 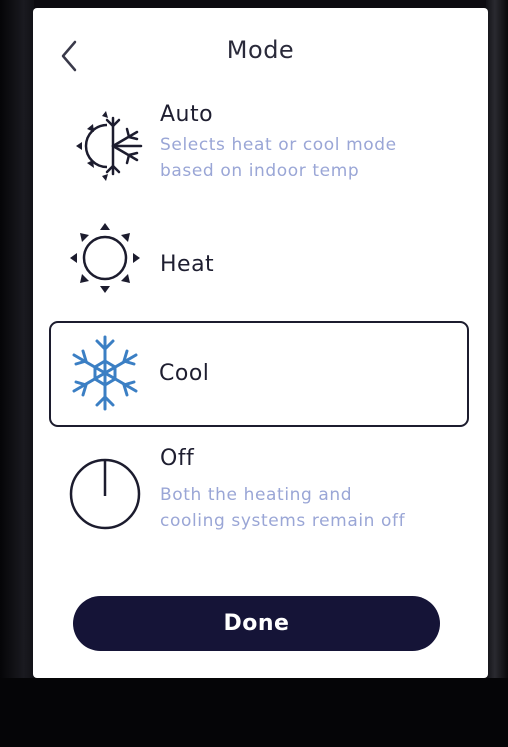 What do you see at coordinates (260, 171) in the screenshot?
I see `mode-description-auto-line2: based on indoor temp` at bounding box center [260, 171].